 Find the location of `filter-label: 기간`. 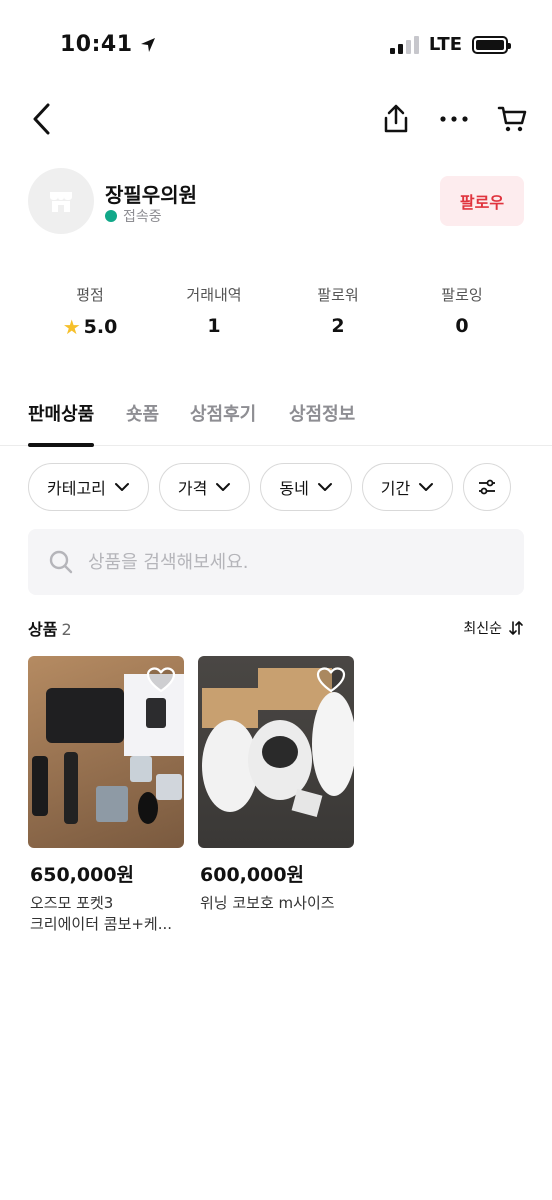

filter-label: 기간 is located at coordinates (395, 488).